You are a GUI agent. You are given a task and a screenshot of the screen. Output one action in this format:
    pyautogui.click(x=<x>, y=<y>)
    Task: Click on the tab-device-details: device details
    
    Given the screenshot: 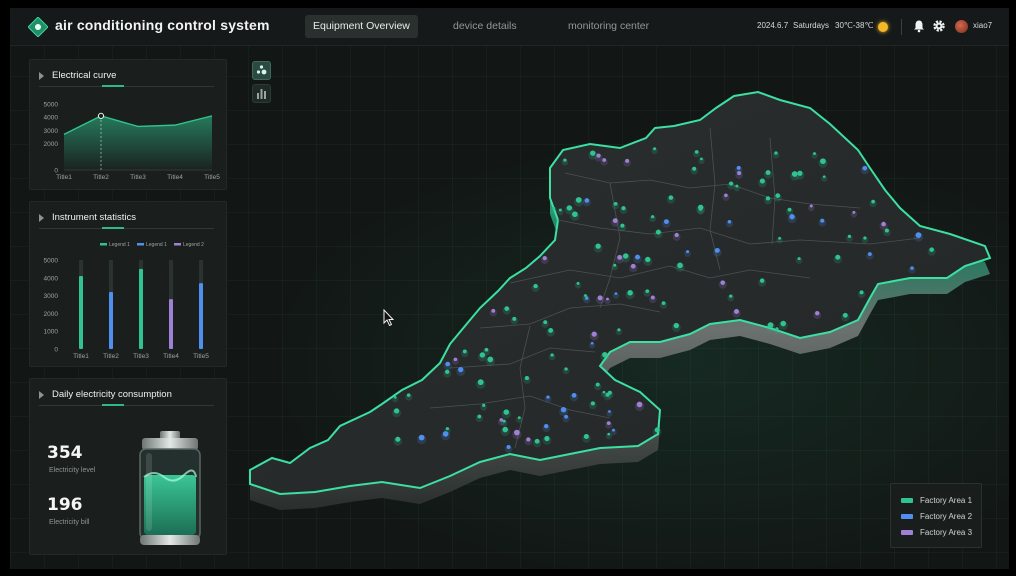 What is the action you would take?
    pyautogui.click(x=485, y=26)
    